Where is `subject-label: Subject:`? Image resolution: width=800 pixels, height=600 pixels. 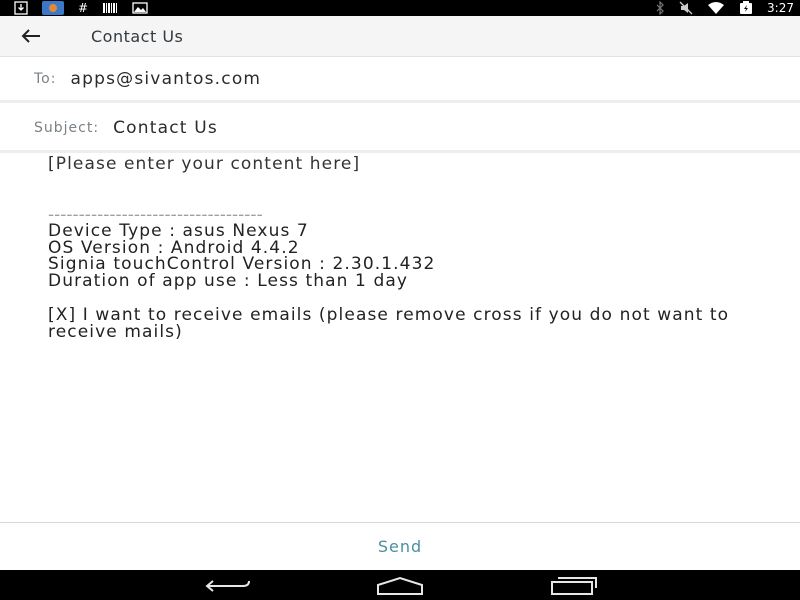 subject-label: Subject: is located at coordinates (67, 128).